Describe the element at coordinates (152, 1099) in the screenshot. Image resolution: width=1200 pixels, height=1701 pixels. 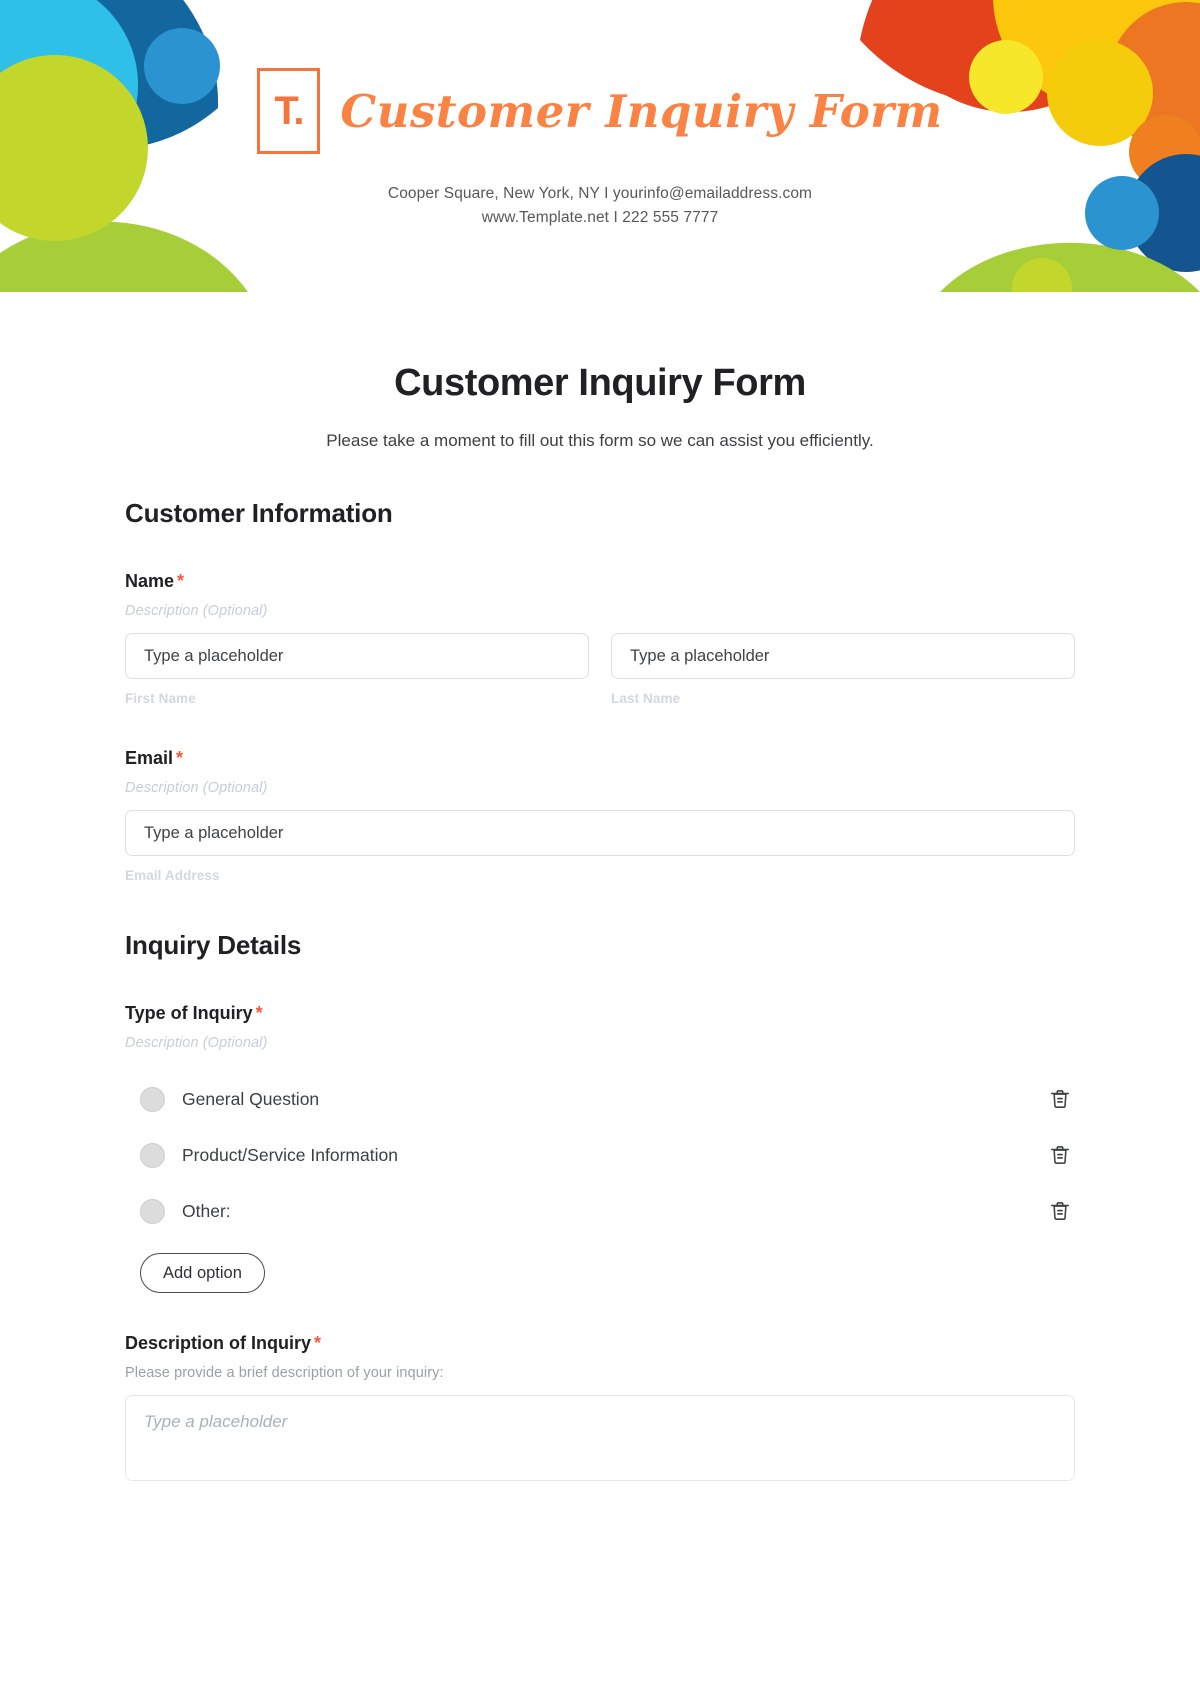
I see `radio-button-general-question` at that location.